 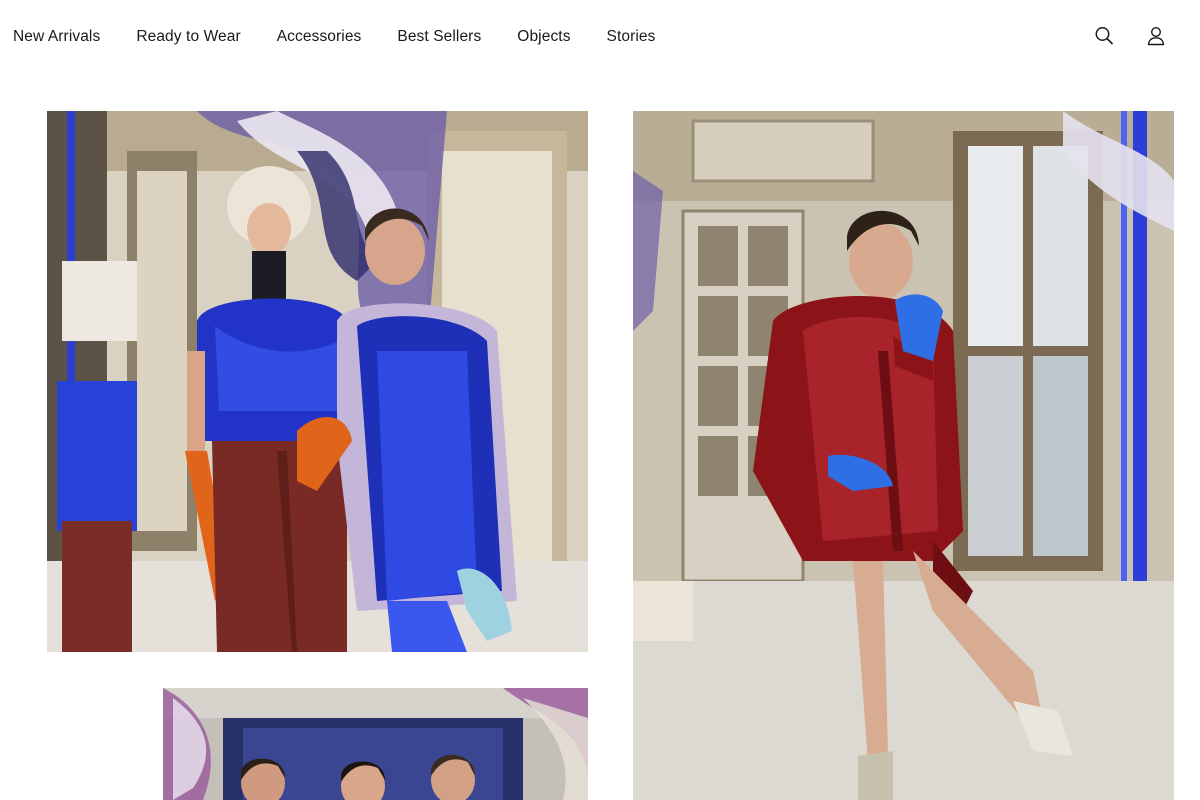 I want to click on nav-ready-to-wear: Ready to Wear, so click(x=188, y=37).